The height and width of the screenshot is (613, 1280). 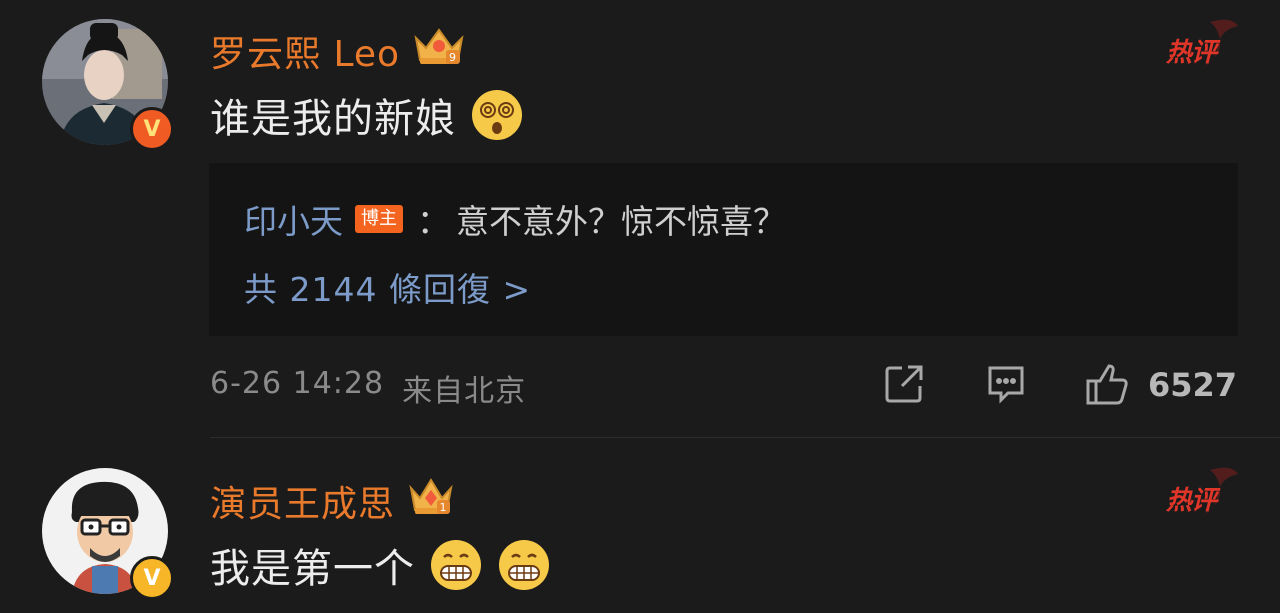 What do you see at coordinates (1060, 386) in the screenshot?
I see `comment-actions: 6527` at bounding box center [1060, 386].